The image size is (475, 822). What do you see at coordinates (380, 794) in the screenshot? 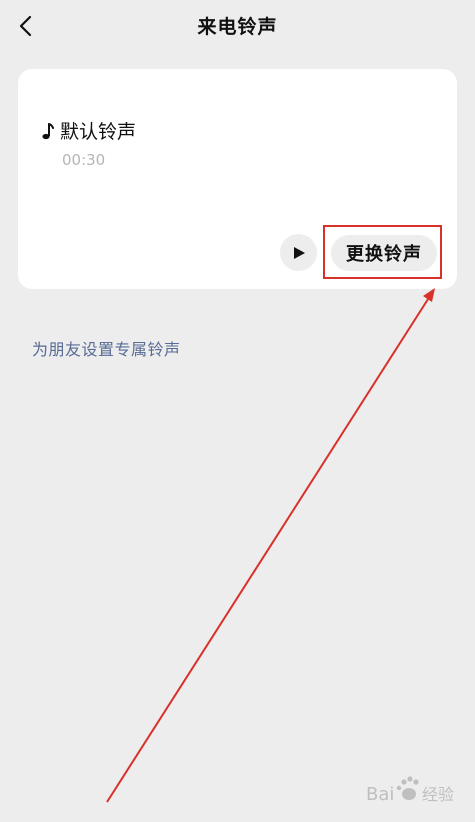
I see `svg-text: Bai` at bounding box center [380, 794].